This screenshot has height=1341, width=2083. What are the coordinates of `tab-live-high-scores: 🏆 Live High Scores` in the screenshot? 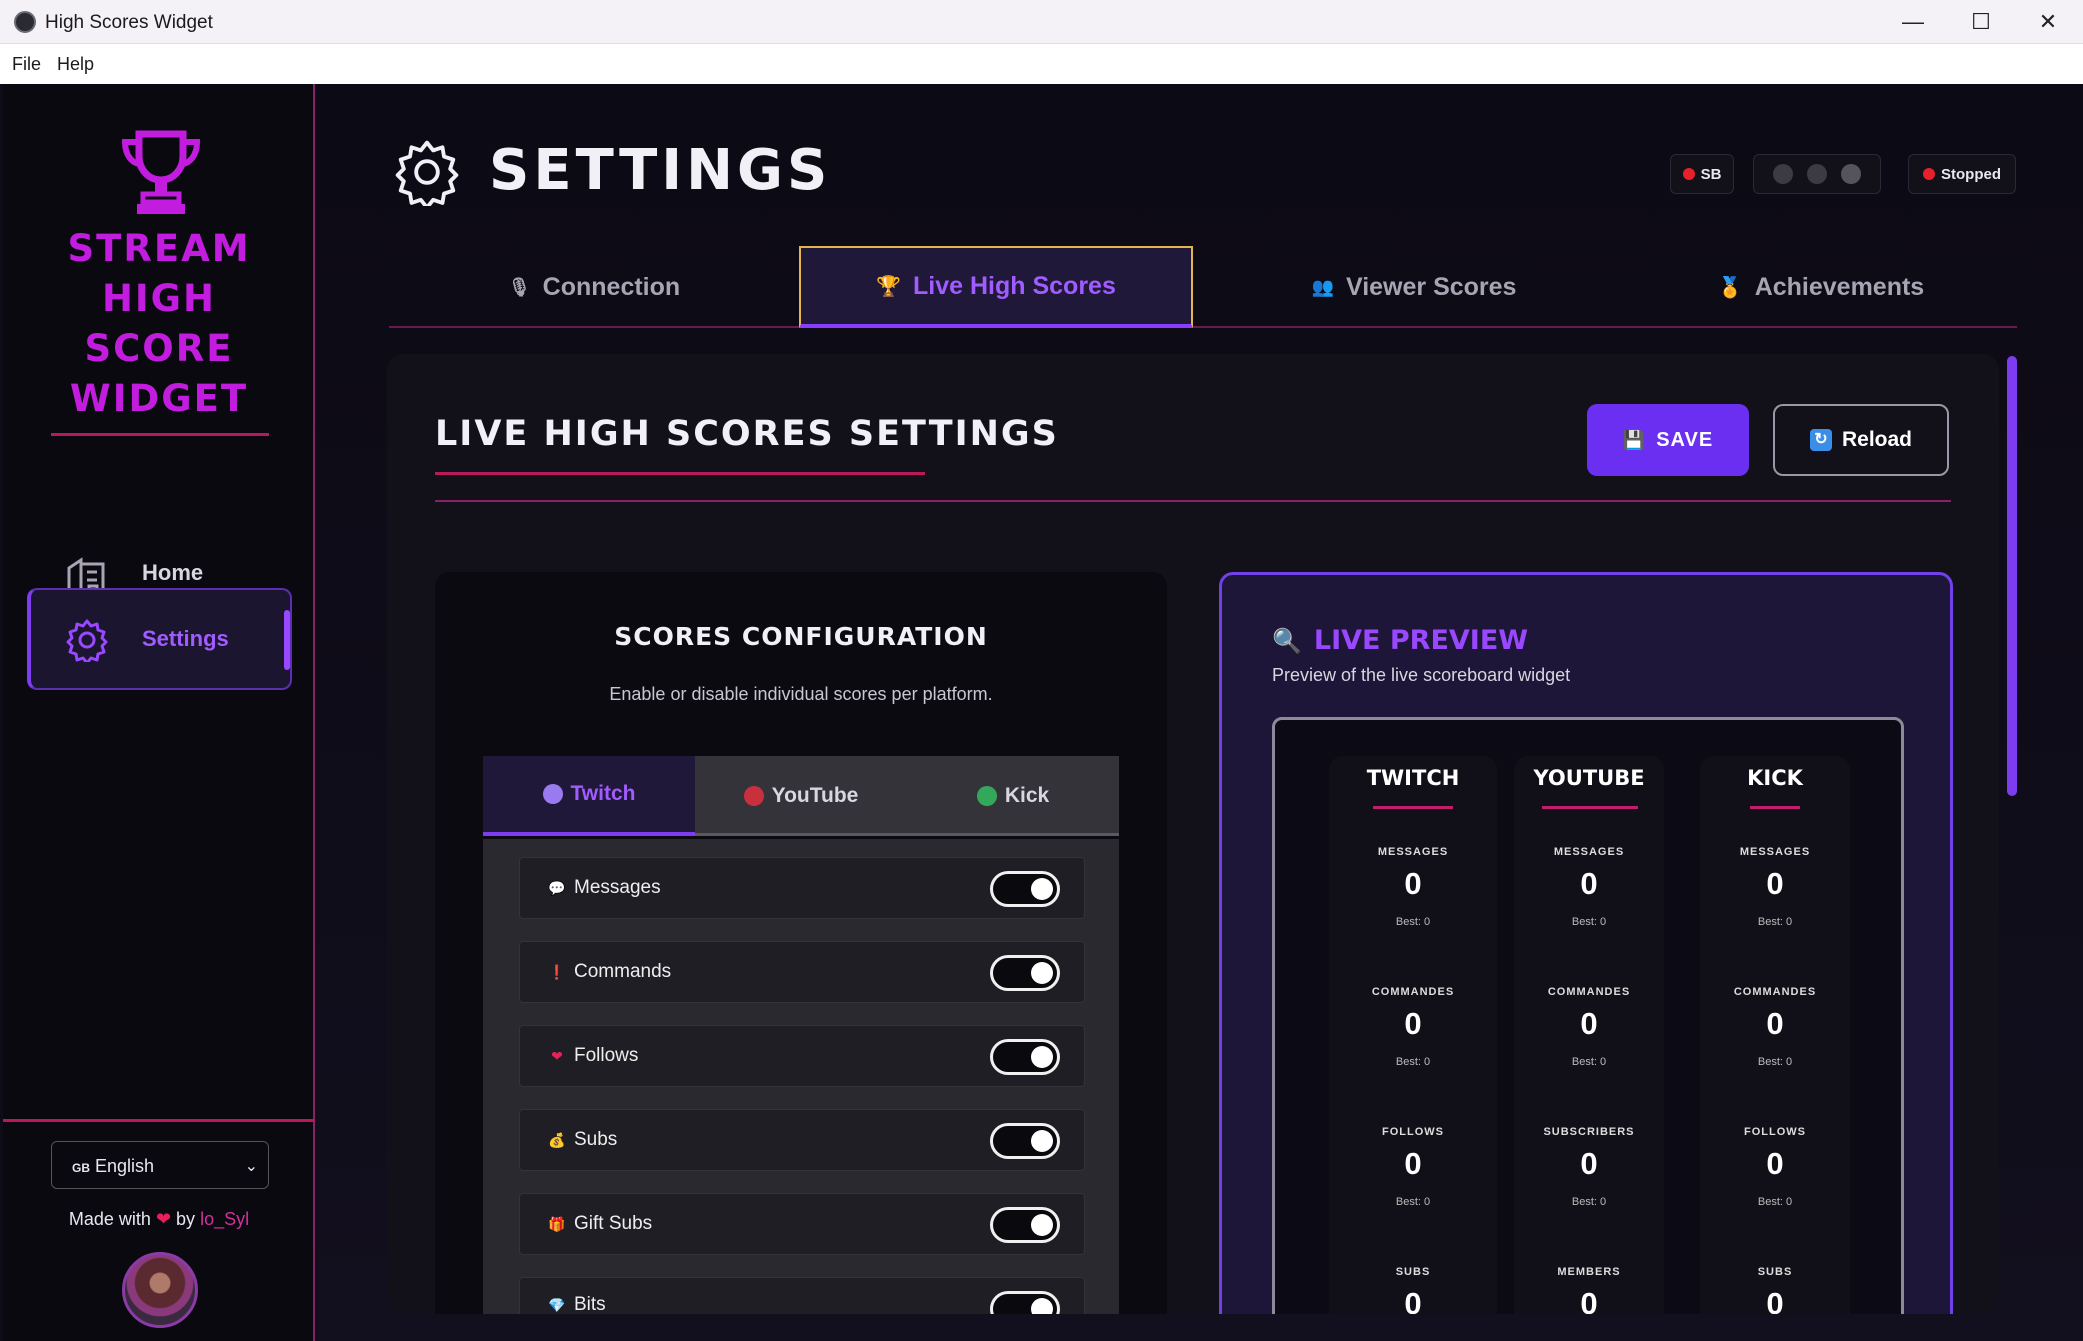 It's located at (996, 287).